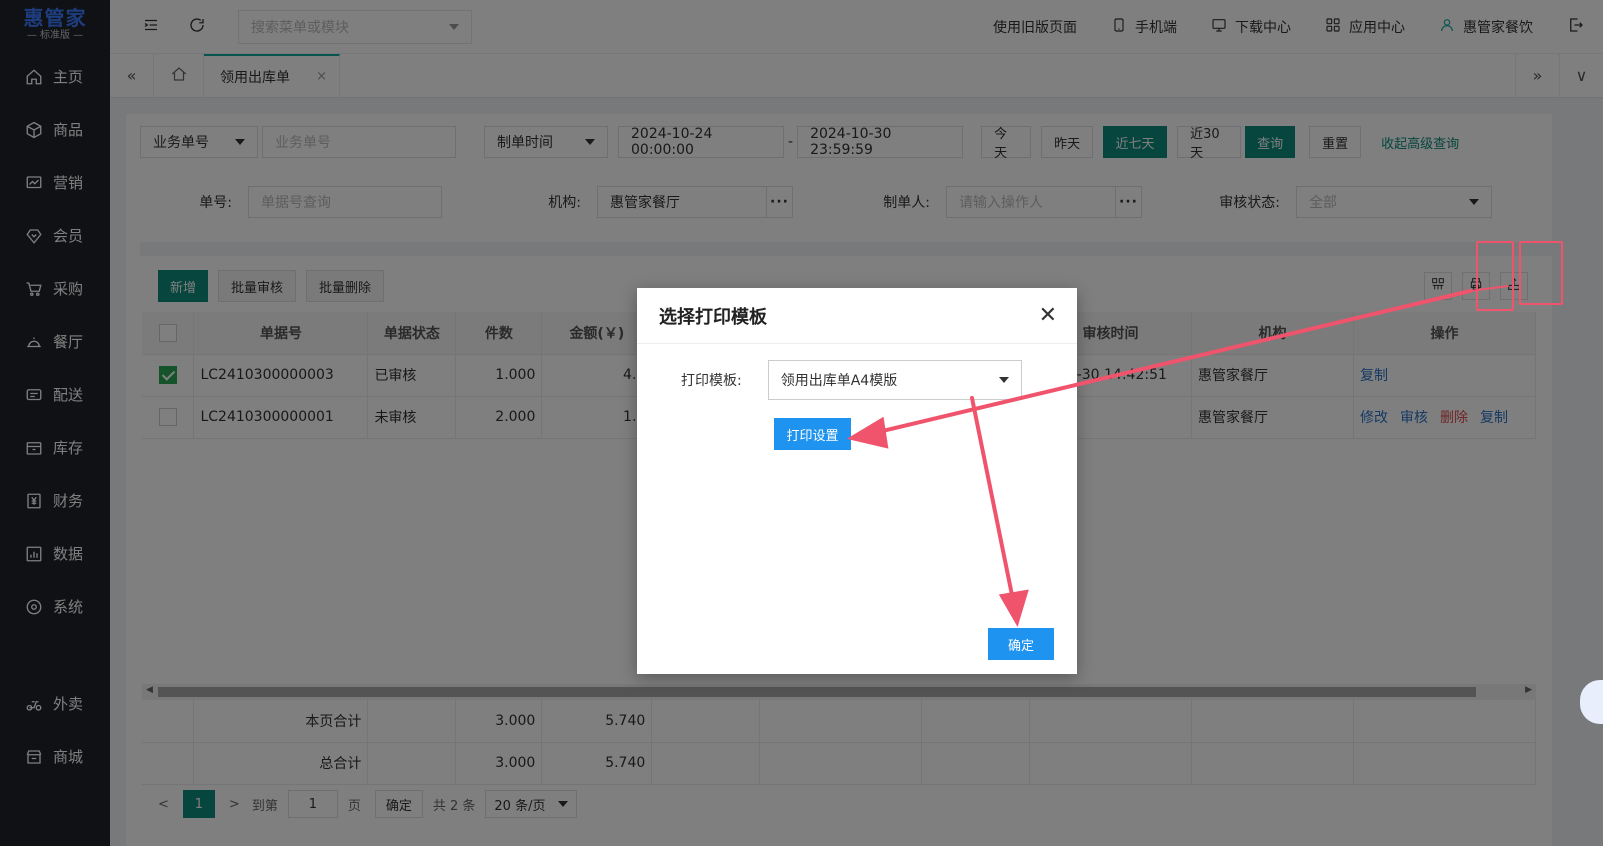 The width and height of the screenshot is (1603, 846). I want to click on print-template-dialog: 选择打印模板 ✕ 打印模板: 领用出库单A4模版 打印设置 确定, so click(857, 481).